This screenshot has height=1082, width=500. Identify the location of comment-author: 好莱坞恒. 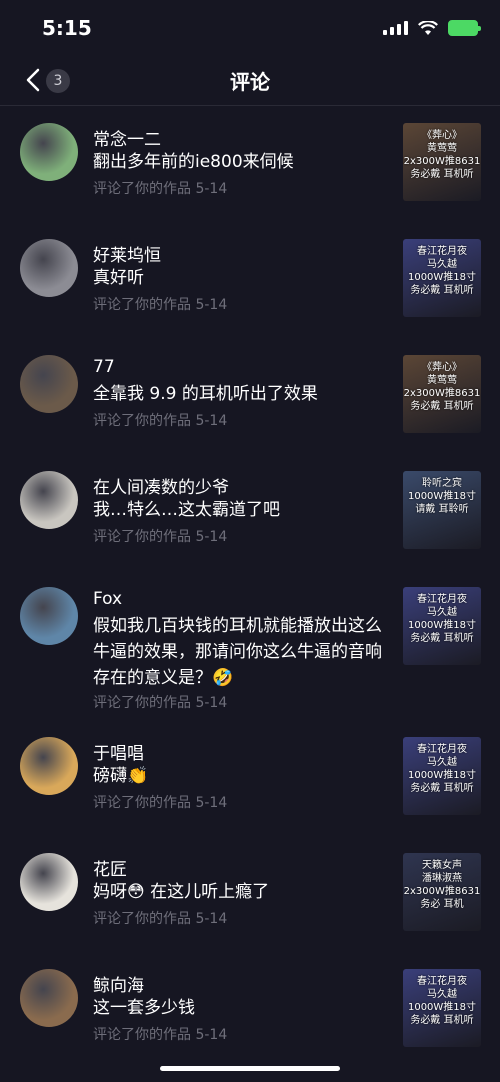
(127, 253).